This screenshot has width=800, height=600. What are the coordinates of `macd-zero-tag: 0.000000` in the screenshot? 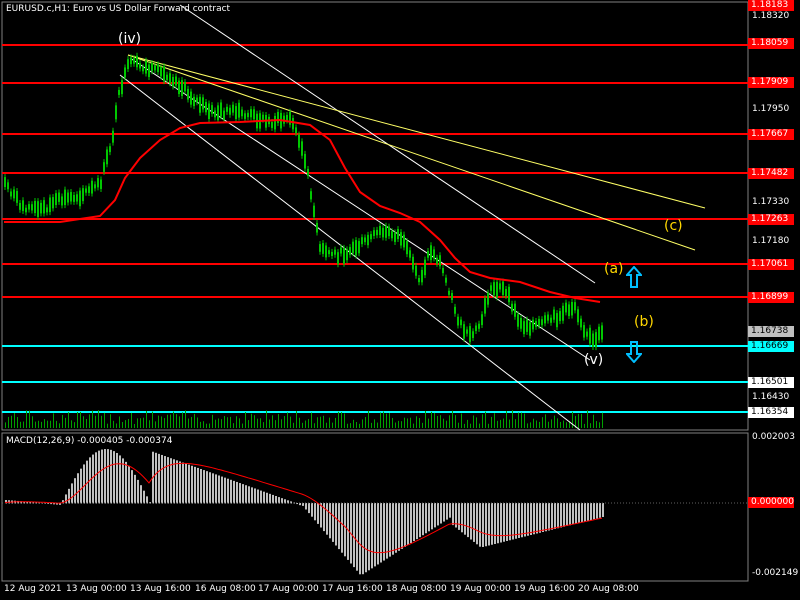 It's located at (771, 502).